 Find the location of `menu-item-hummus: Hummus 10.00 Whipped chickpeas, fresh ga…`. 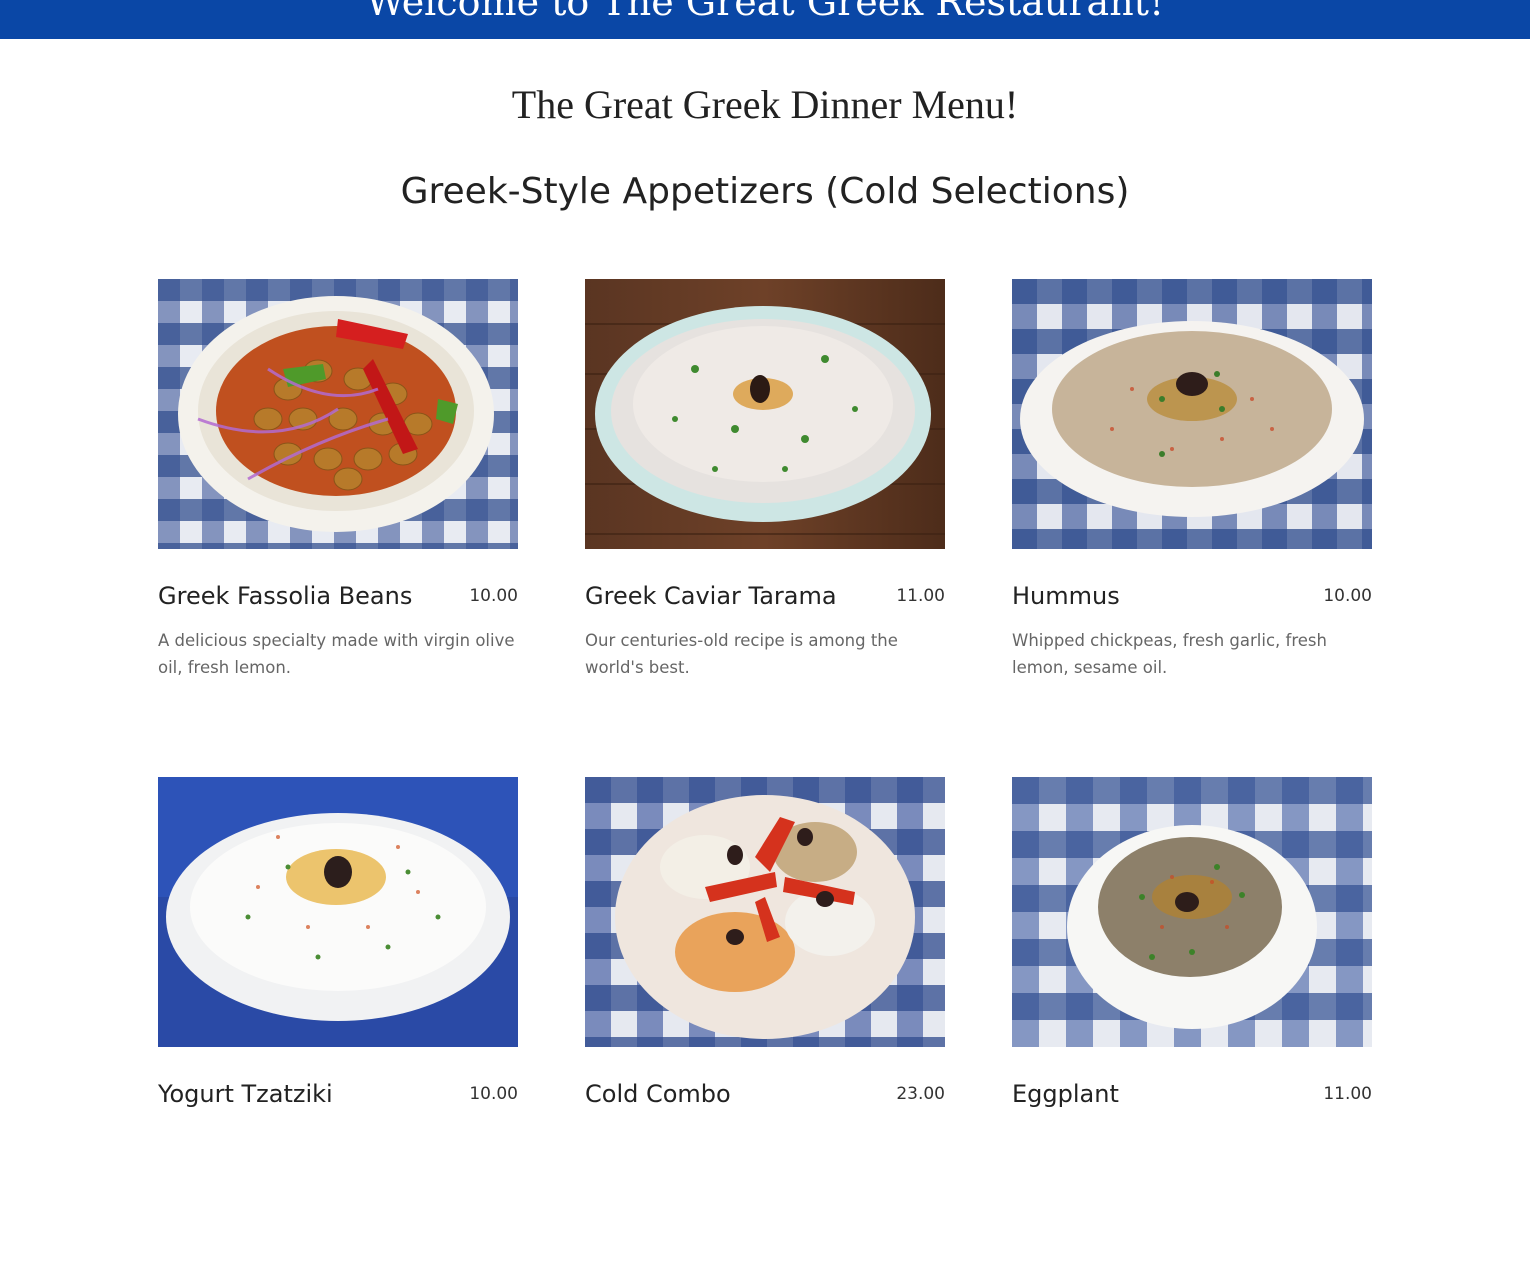

menu-item-hummus: Hummus 10.00 Whipped chickpeas, fresh ga… is located at coordinates (1192, 528).